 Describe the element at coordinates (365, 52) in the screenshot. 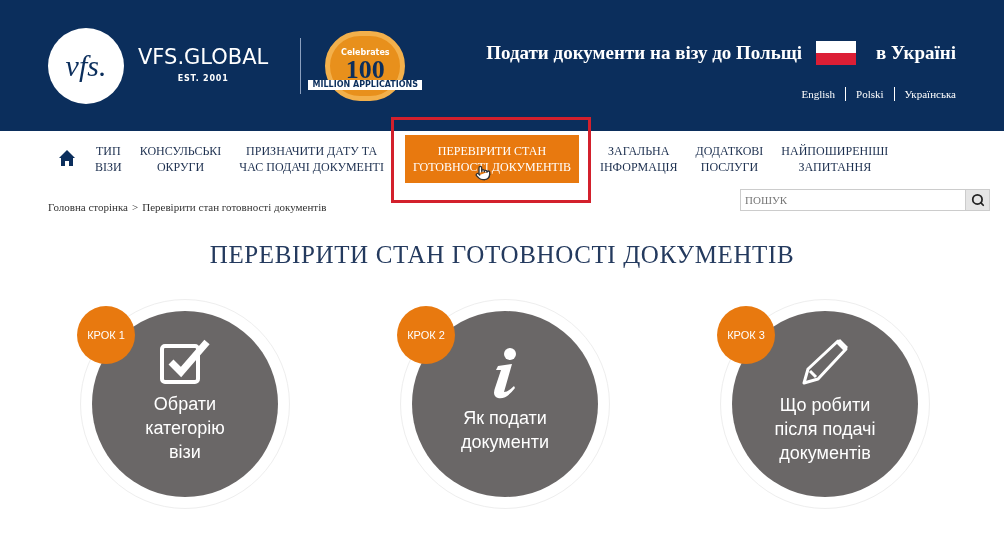

I see `badge-caption: Celebrates` at that location.